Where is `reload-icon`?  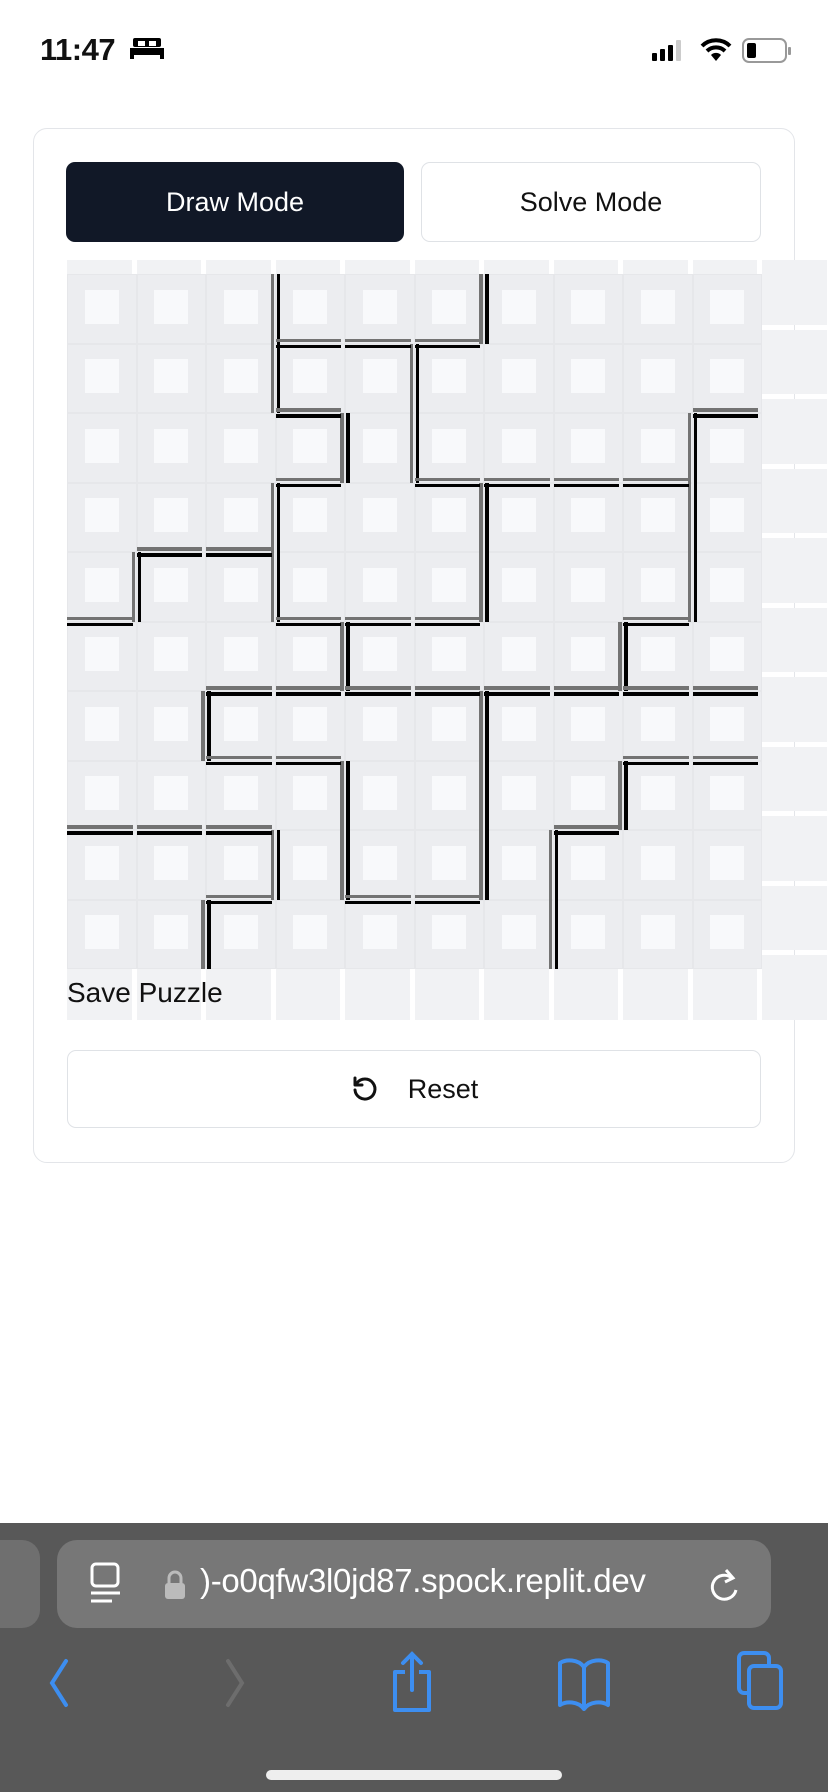
reload-icon is located at coordinates (725, 1586).